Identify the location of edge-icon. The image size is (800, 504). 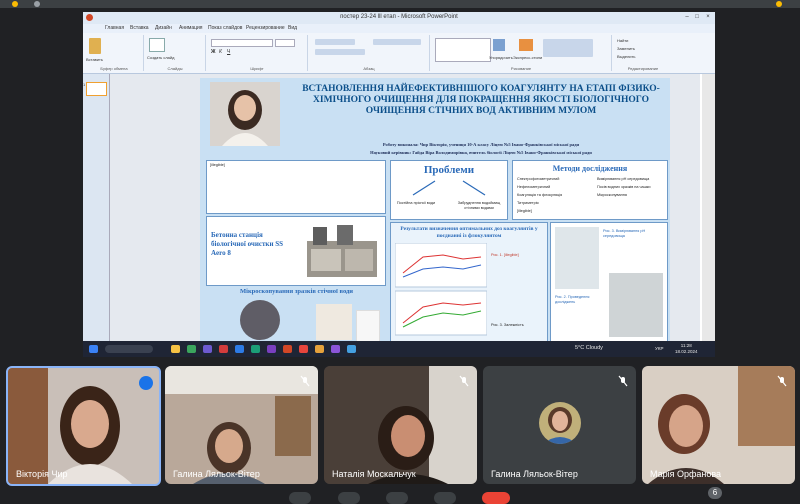
(239, 349).